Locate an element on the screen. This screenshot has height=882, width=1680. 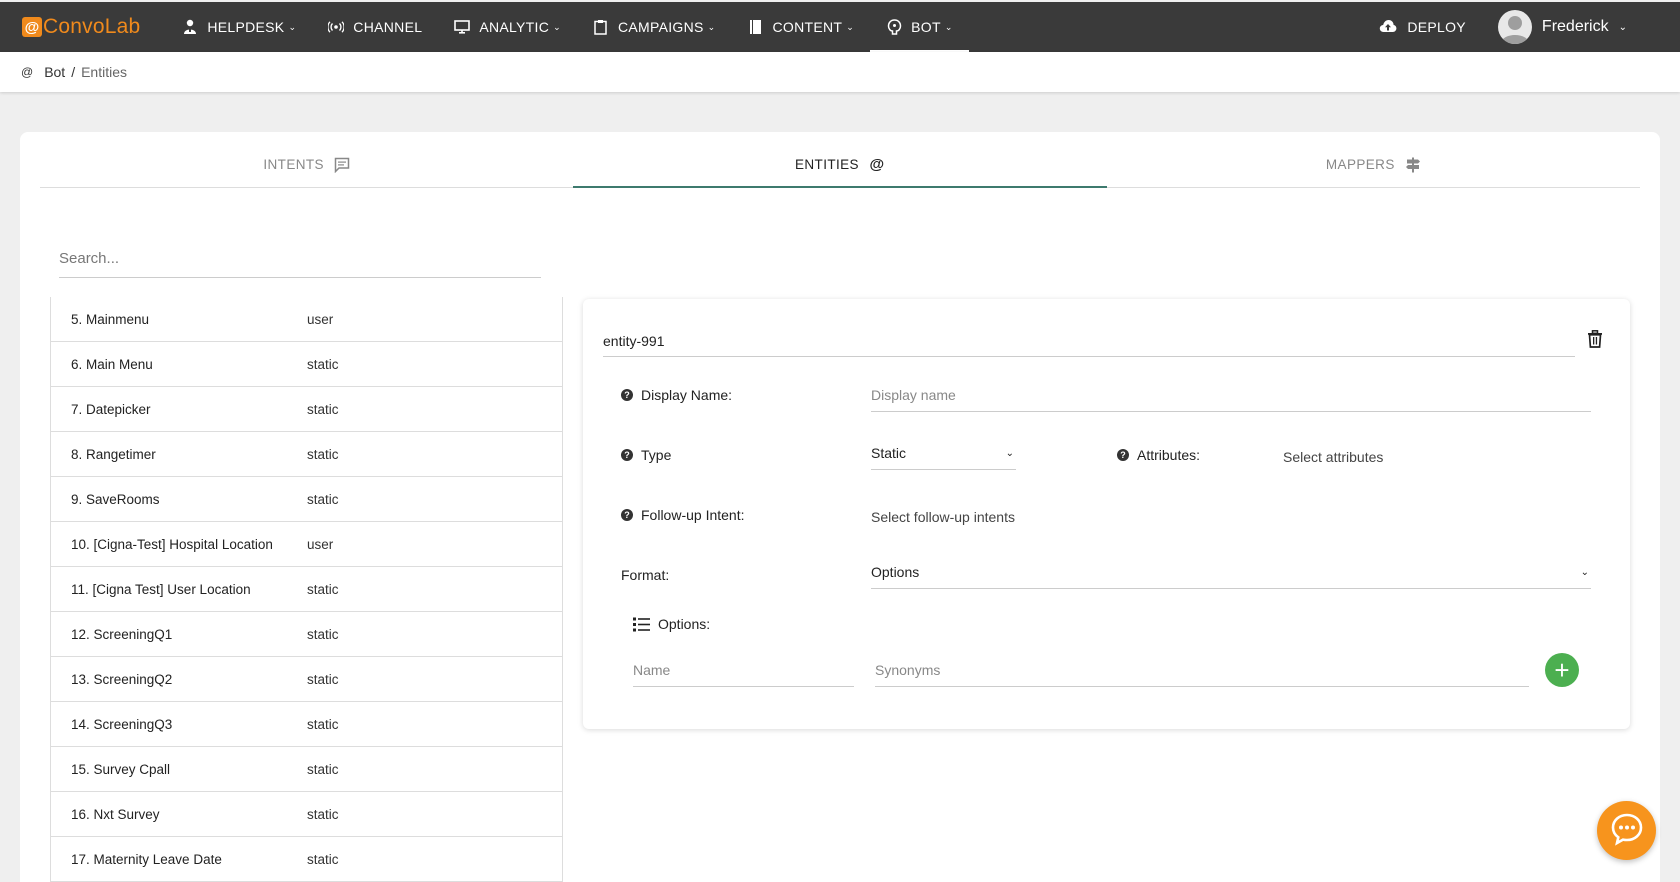
chat-bubble-icon is located at coordinates (1627, 830).